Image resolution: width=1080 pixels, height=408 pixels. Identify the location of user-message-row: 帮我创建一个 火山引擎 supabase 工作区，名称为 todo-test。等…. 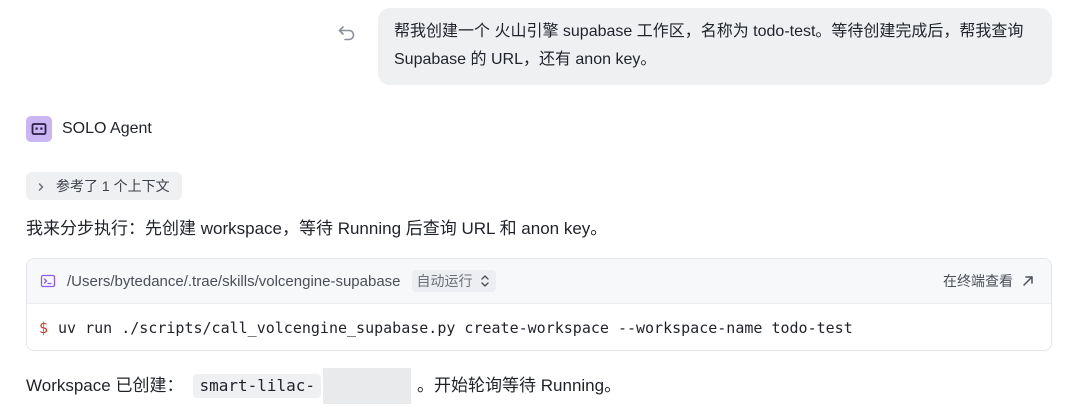
(694, 46).